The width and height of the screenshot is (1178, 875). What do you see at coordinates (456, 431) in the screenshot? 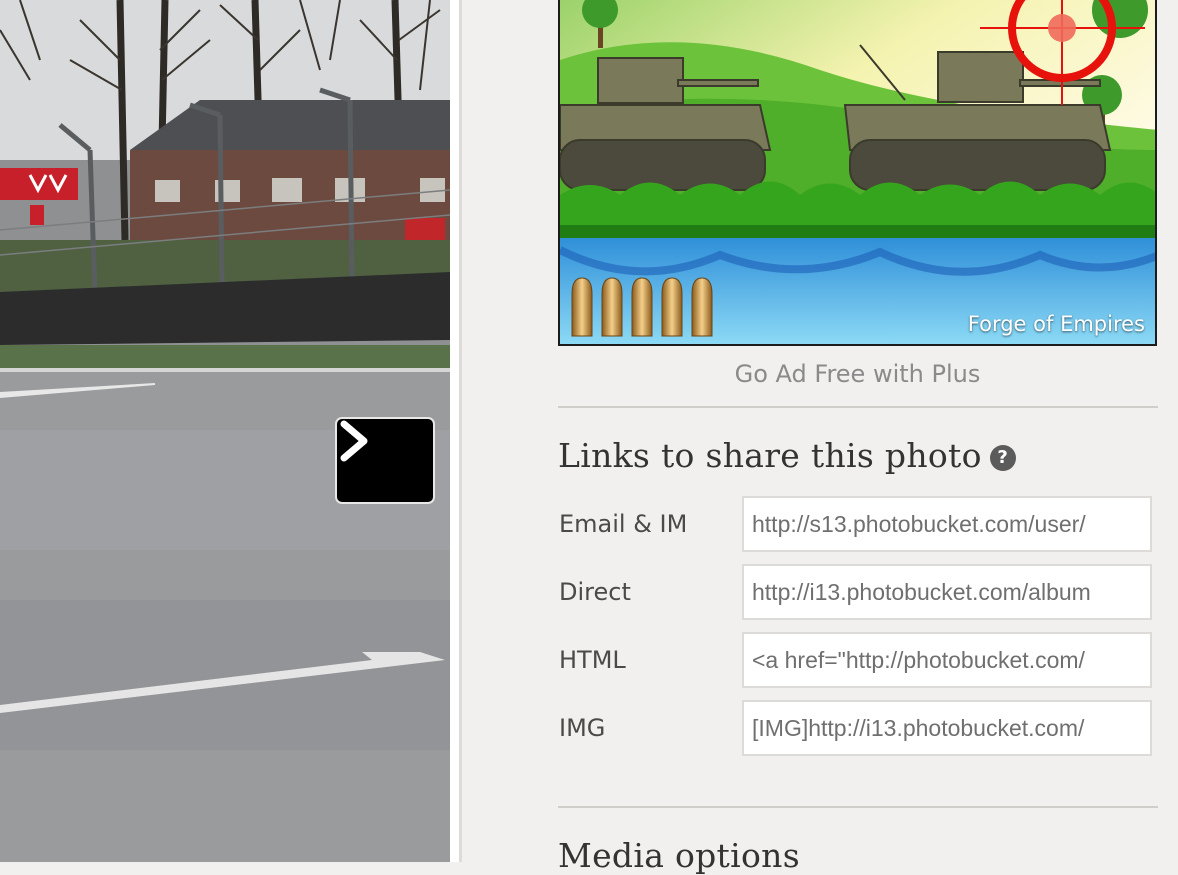
I see `viewer-divider` at bounding box center [456, 431].